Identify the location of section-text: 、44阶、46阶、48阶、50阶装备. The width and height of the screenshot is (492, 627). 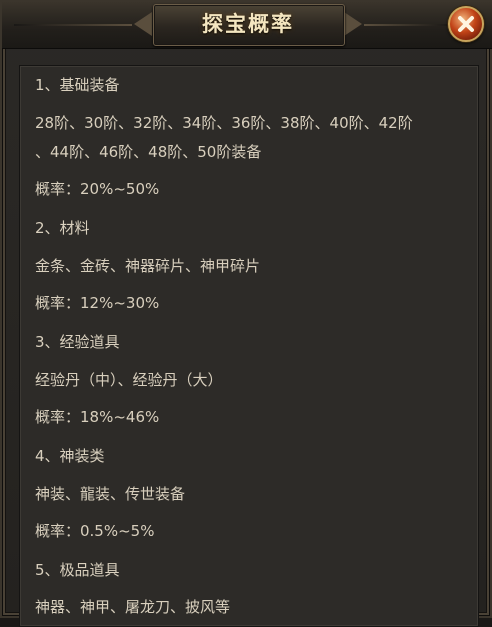
(148, 152).